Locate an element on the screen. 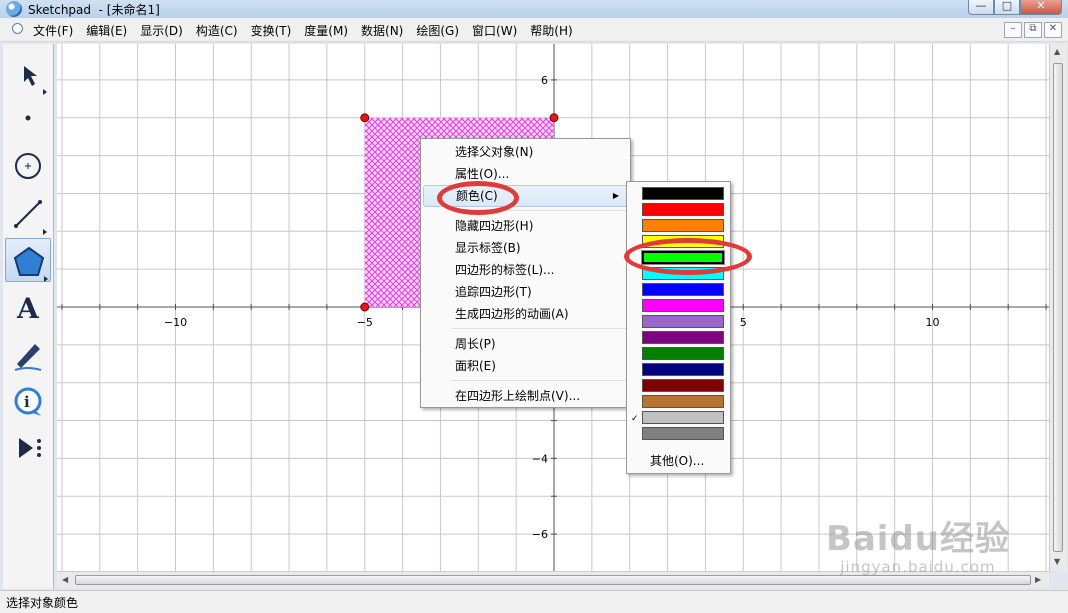  context-menu-item: 面积(E) is located at coordinates (525, 366).